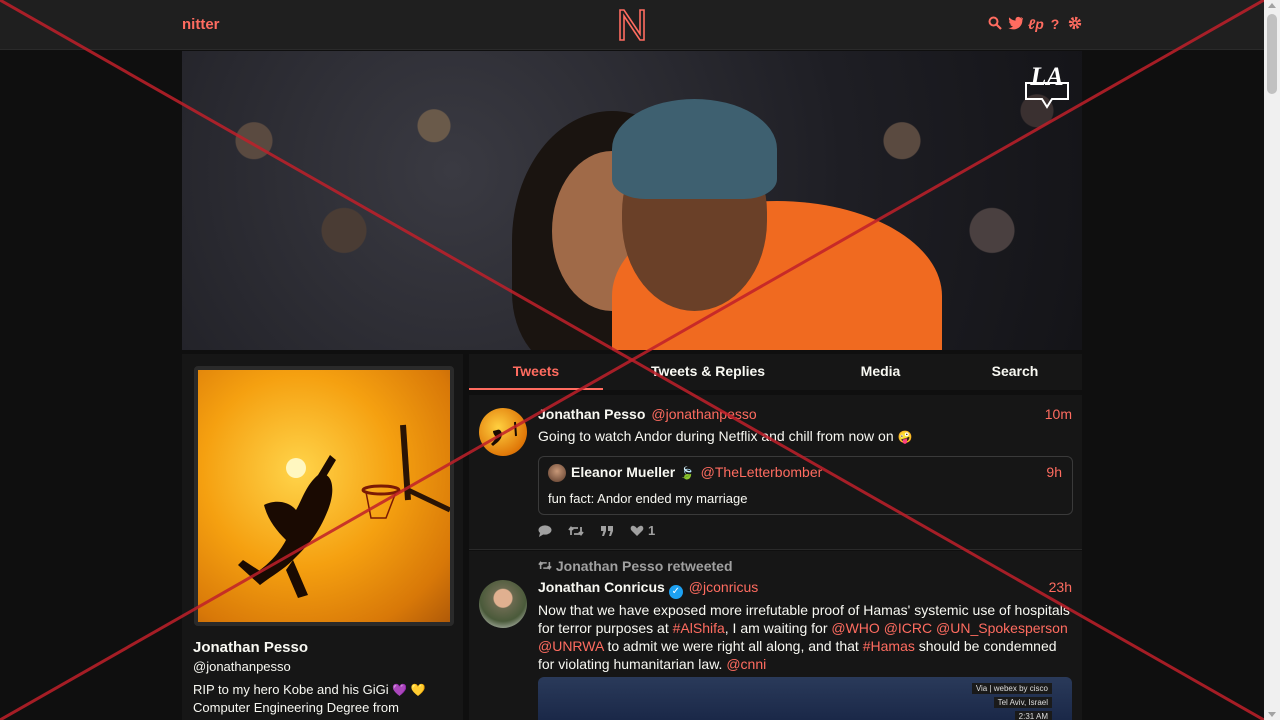 The height and width of the screenshot is (720, 1280). What do you see at coordinates (1033, 715) in the screenshot?
I see `media-time-label: 2:31 AM` at bounding box center [1033, 715].